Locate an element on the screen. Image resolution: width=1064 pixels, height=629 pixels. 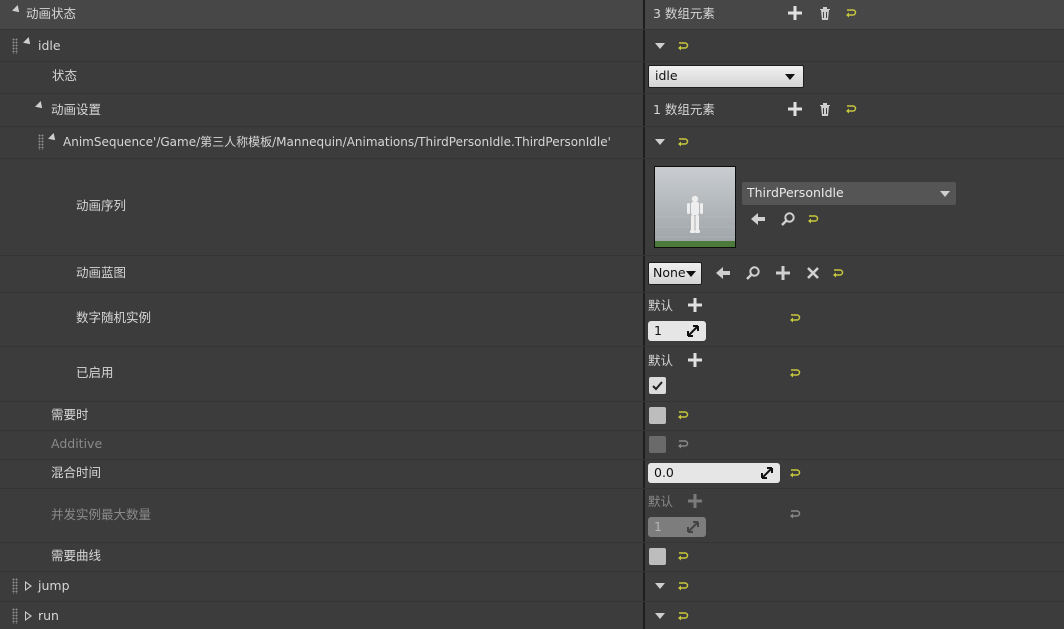
array-count-label: 3 数组元素 is located at coordinates (684, 13).